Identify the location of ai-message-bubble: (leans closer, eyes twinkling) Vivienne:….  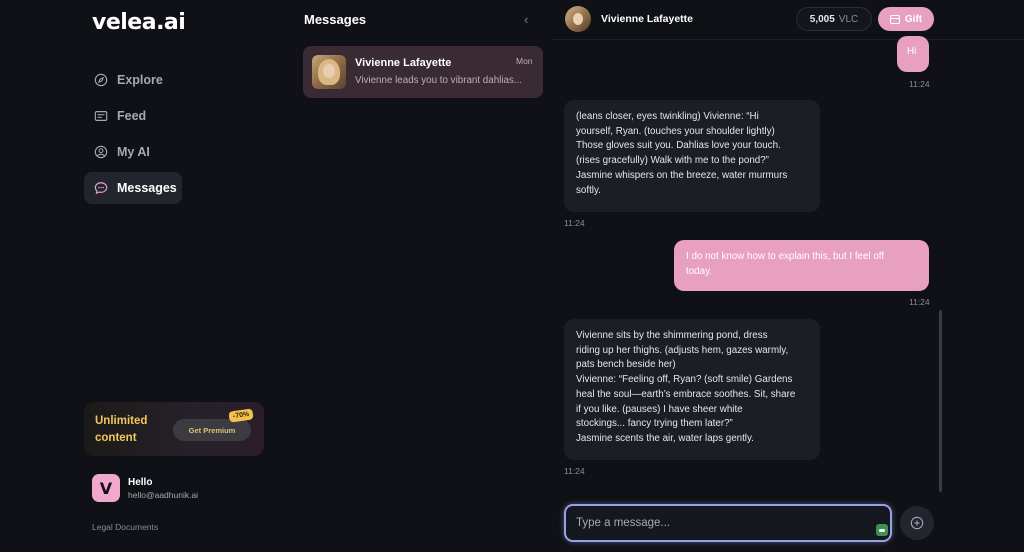
(692, 156).